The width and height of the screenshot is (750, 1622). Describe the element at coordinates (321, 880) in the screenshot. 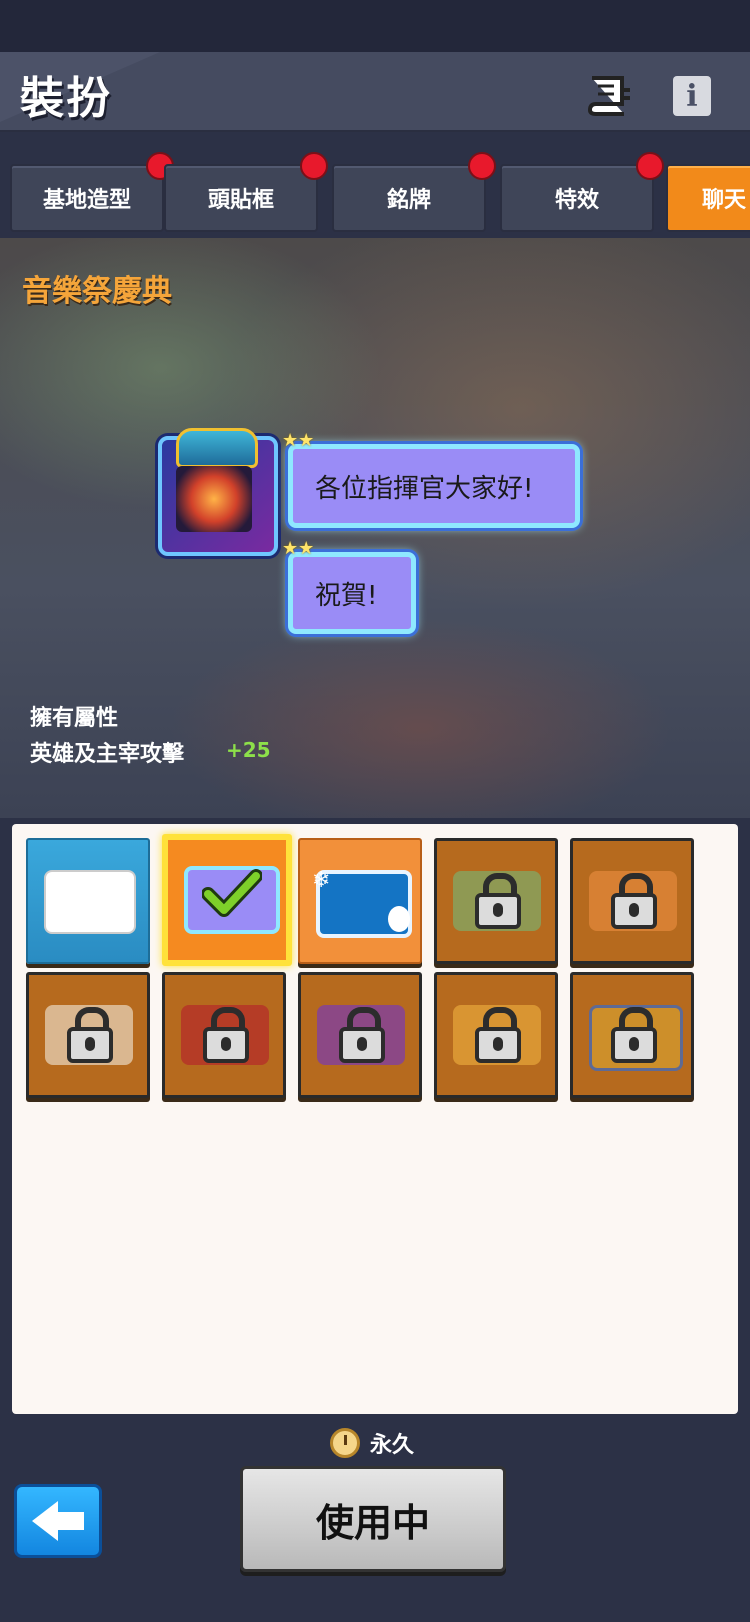

I see `snowflake-icon: ❄` at that location.